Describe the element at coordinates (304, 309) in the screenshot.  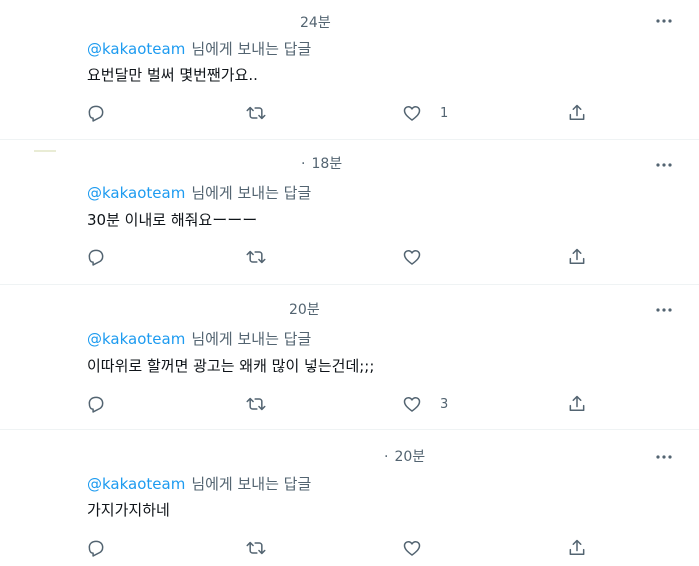
I see `tweet-timestamp: 20분` at that location.